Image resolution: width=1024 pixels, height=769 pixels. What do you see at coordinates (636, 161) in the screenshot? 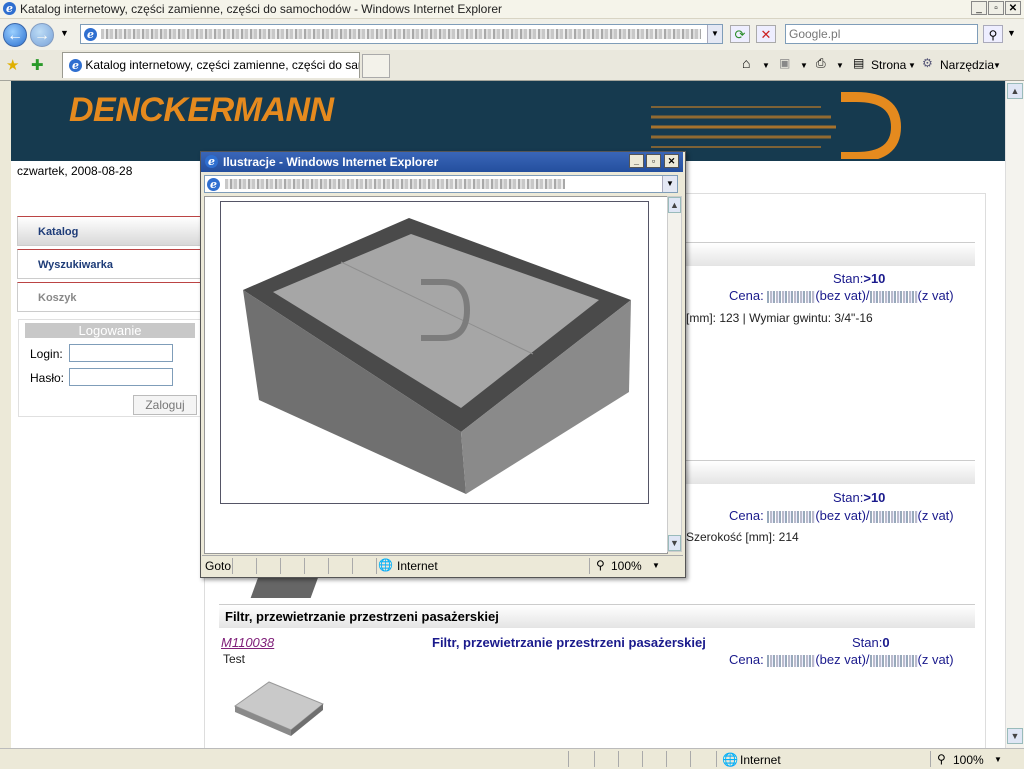
I see `popup-minimize-button: _` at bounding box center [636, 161].